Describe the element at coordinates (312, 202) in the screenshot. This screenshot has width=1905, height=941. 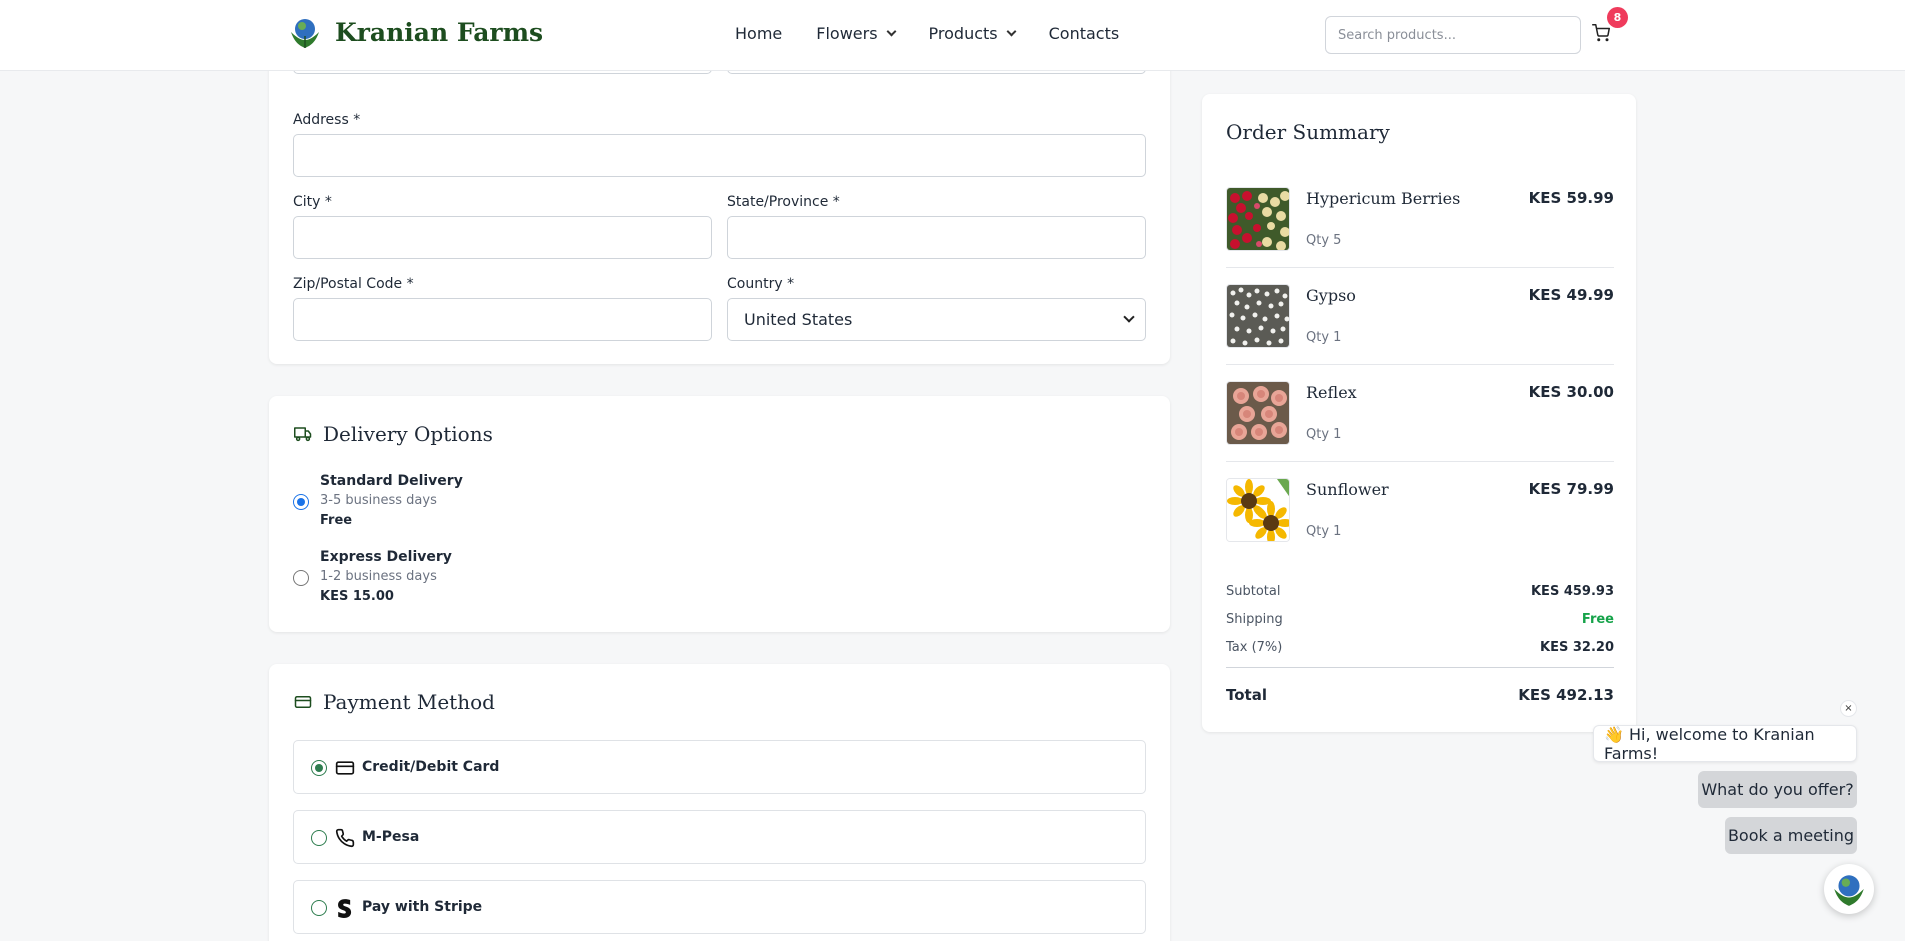
I see `city-label: City *` at that location.